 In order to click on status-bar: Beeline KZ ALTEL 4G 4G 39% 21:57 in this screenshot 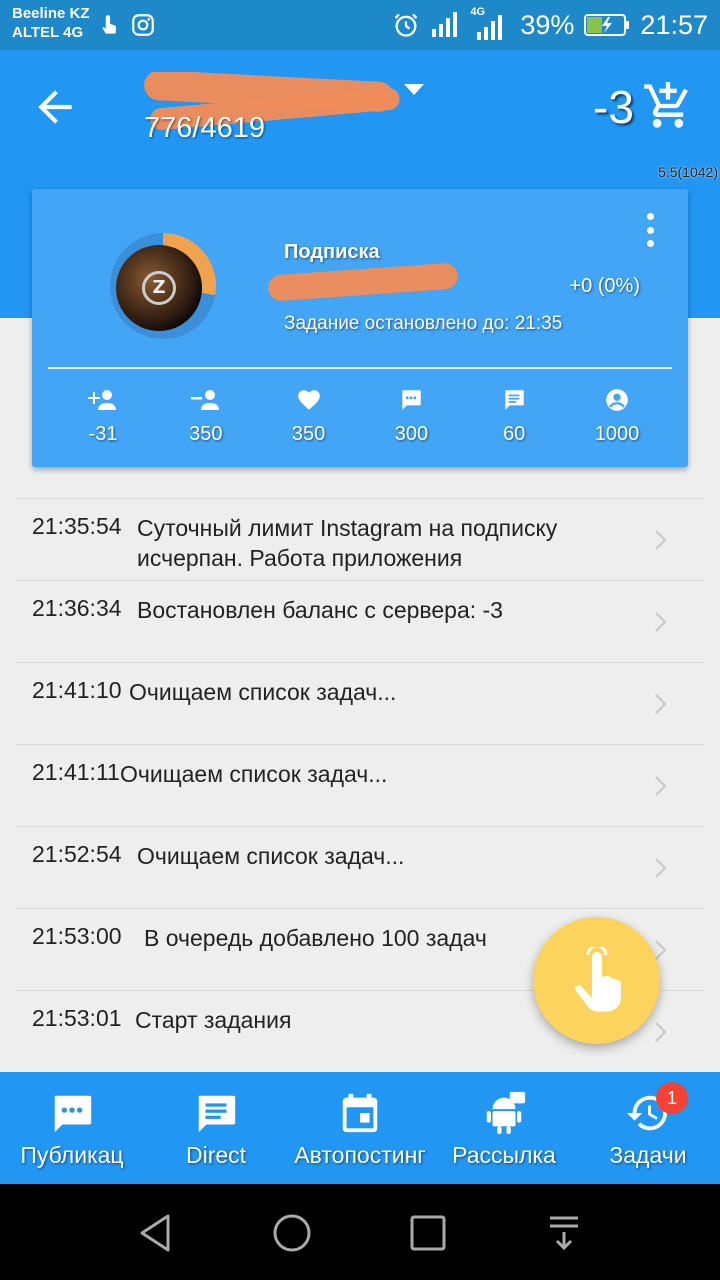, I will do `click(360, 25)`.